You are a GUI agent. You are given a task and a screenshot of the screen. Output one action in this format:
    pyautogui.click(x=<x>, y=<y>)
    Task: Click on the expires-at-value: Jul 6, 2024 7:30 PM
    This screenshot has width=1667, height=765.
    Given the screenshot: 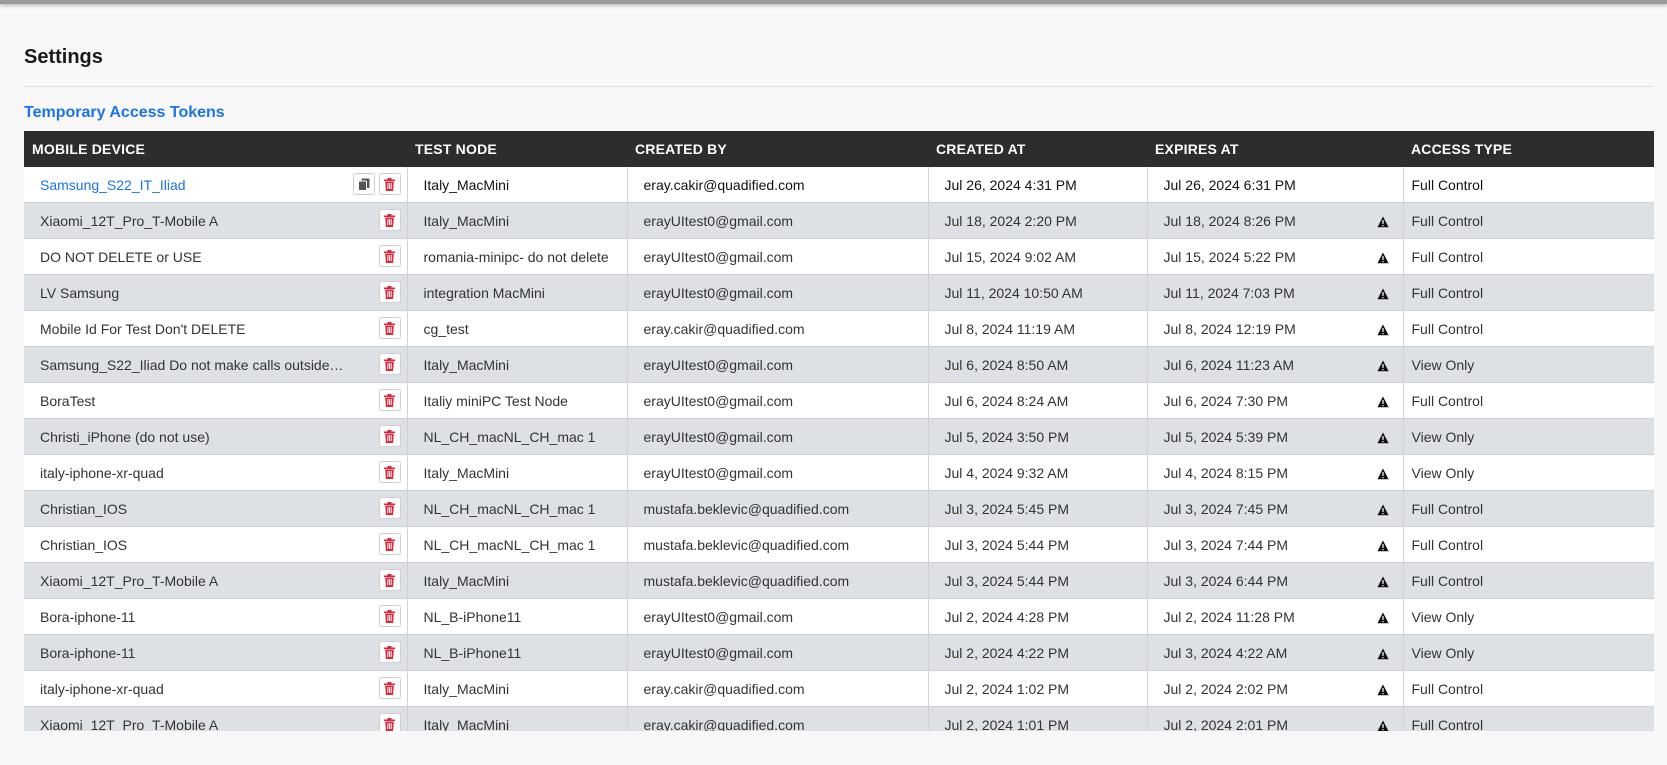 What is the action you would take?
    pyautogui.click(x=1226, y=400)
    